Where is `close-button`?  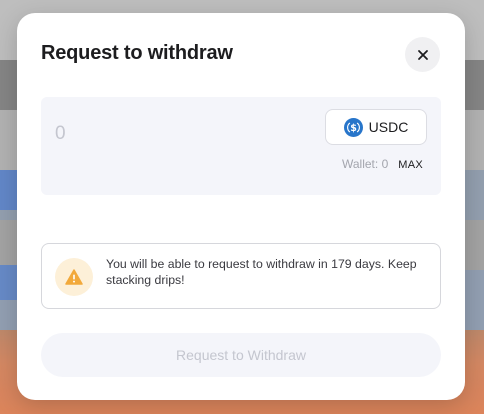 close-button is located at coordinates (422, 54).